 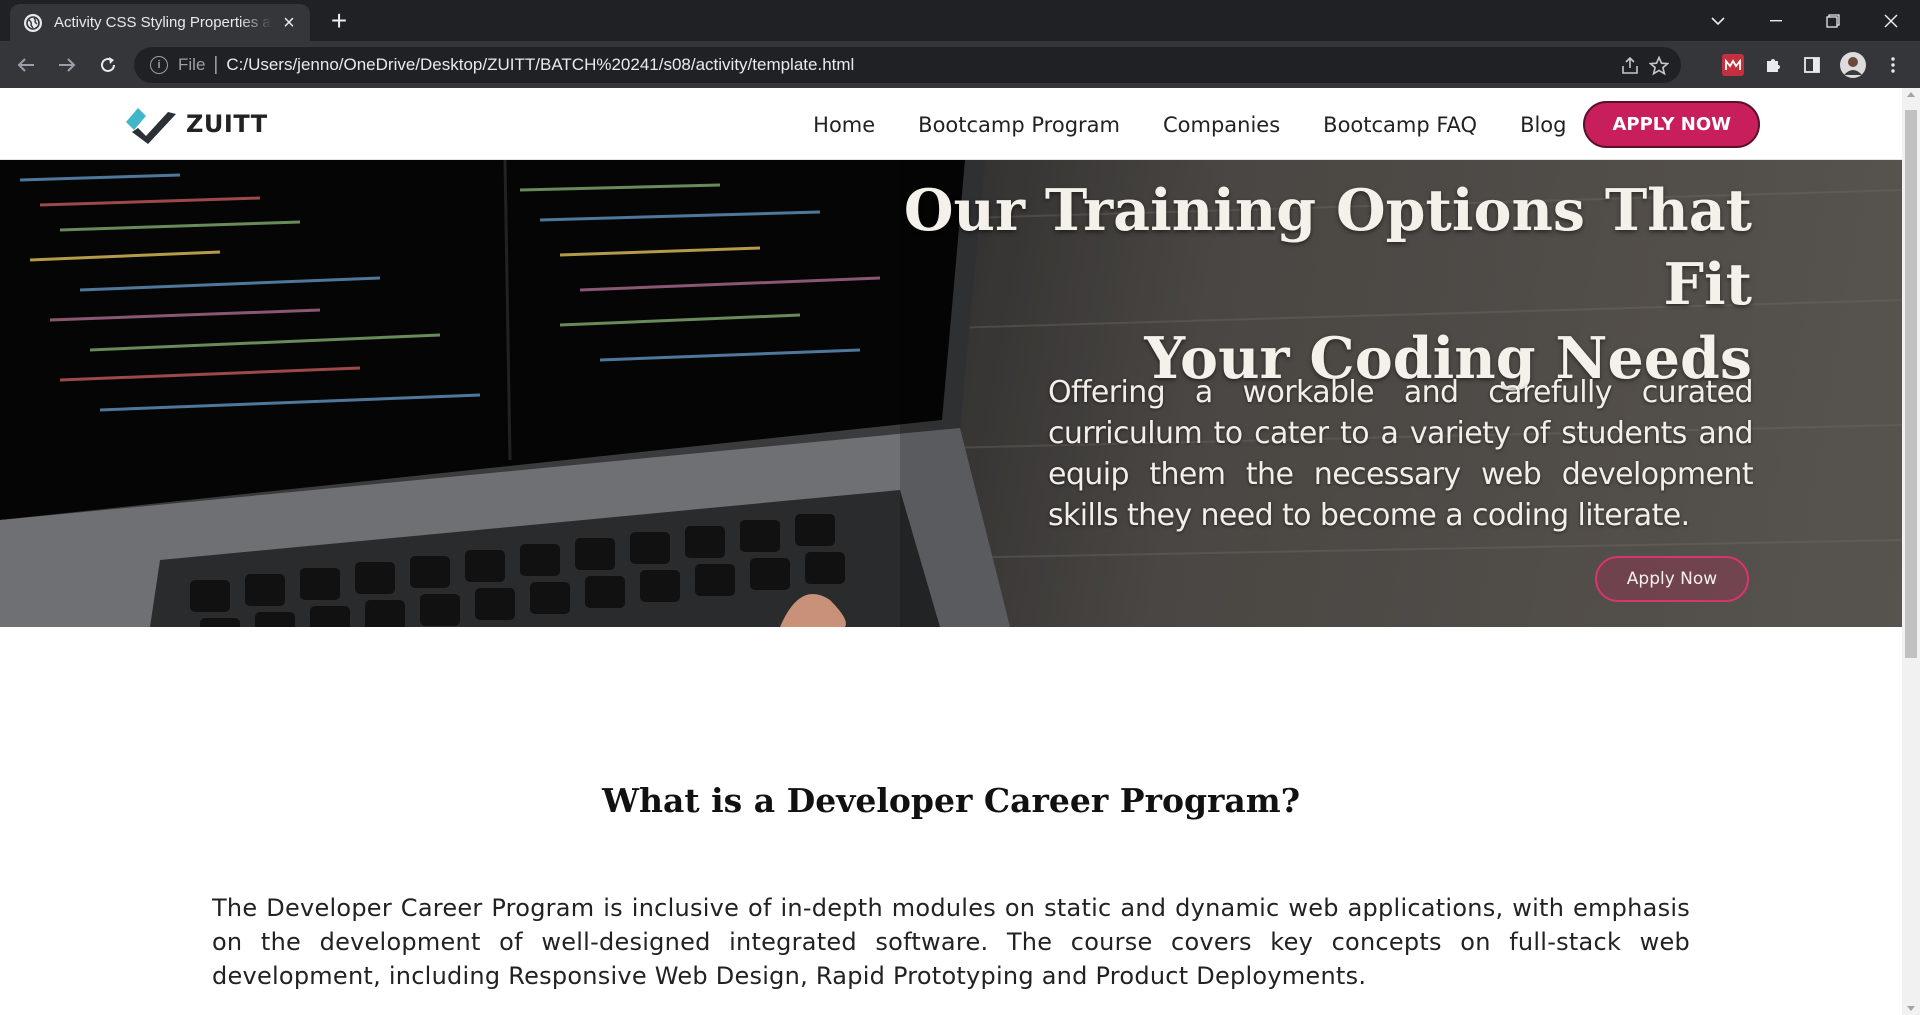 What do you see at coordinates (844, 125) in the screenshot?
I see `nav-link-home: Home` at bounding box center [844, 125].